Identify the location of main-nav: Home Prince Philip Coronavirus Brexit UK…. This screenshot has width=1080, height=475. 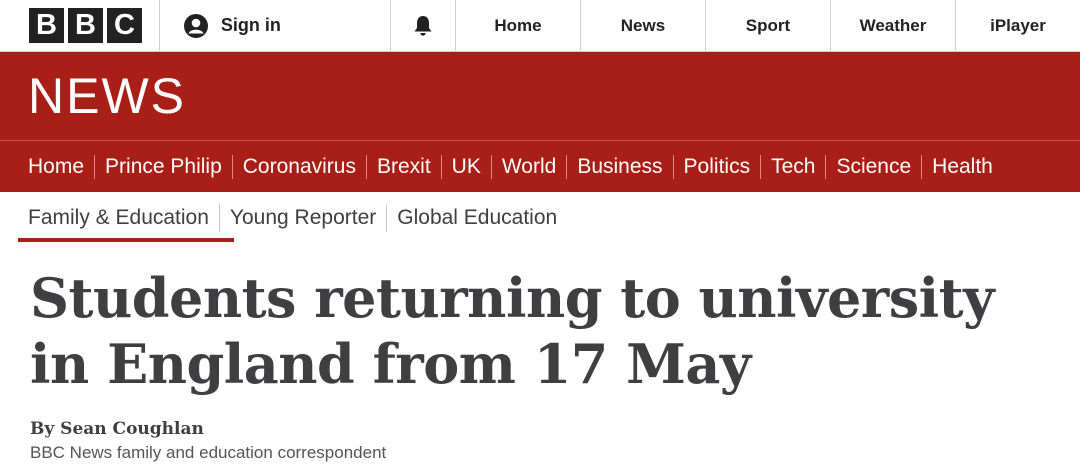
(540, 166).